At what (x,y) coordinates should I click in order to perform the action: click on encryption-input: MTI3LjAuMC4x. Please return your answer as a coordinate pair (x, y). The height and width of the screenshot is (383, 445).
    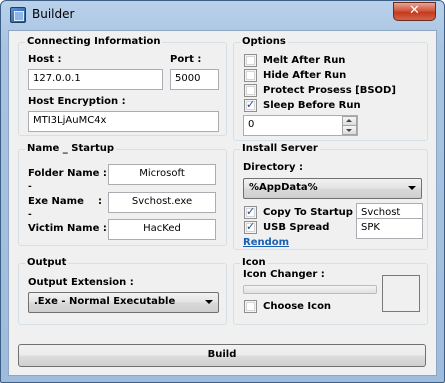
    Looking at the image, I should click on (123, 121).